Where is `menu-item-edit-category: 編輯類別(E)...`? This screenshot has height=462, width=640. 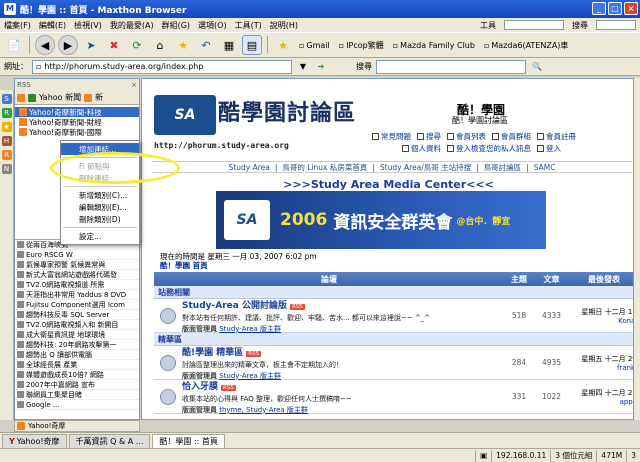 menu-item-edit-category: 編輯類別(E)... is located at coordinates (100, 207).